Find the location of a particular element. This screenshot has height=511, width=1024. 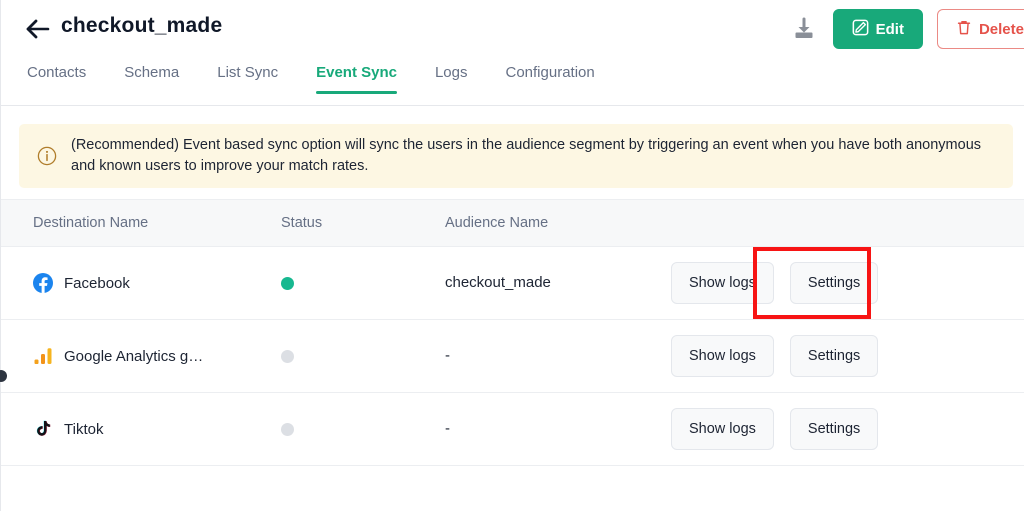

column-header-destination-name: Destination Name is located at coordinates (91, 223).